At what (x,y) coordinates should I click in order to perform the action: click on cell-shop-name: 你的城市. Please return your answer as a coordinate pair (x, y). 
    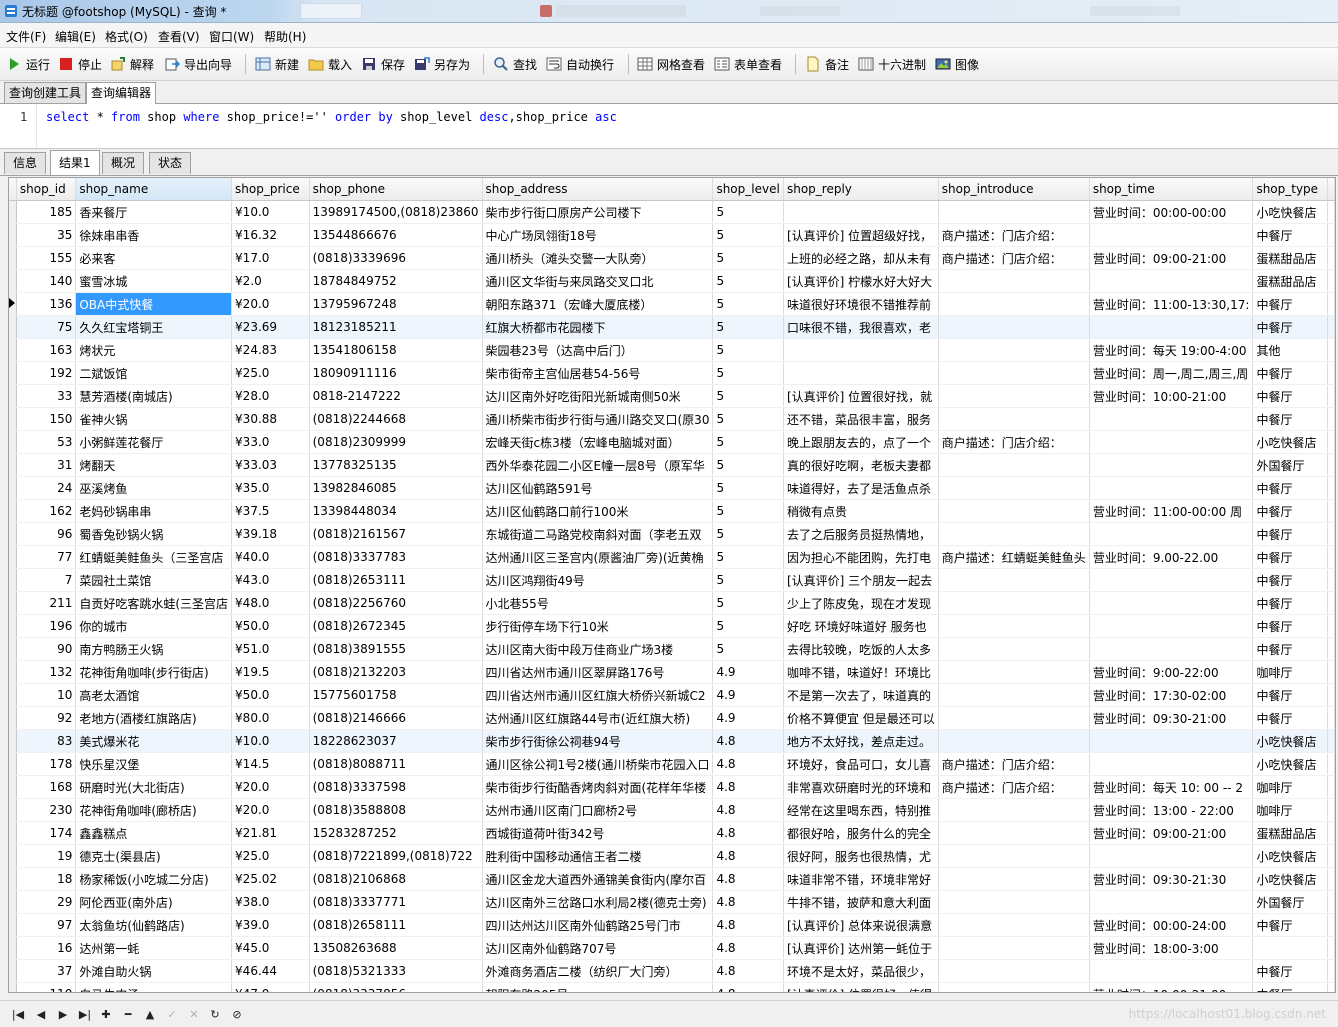
    Looking at the image, I should click on (154, 626).